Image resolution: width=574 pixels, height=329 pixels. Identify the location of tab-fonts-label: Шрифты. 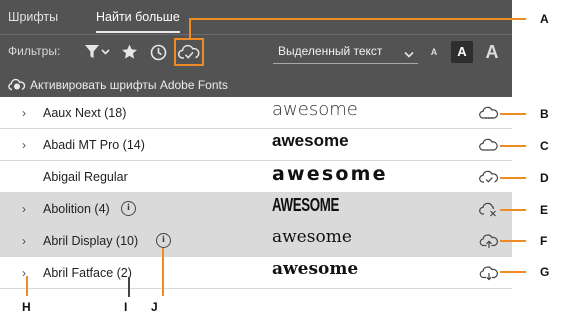
(33, 17).